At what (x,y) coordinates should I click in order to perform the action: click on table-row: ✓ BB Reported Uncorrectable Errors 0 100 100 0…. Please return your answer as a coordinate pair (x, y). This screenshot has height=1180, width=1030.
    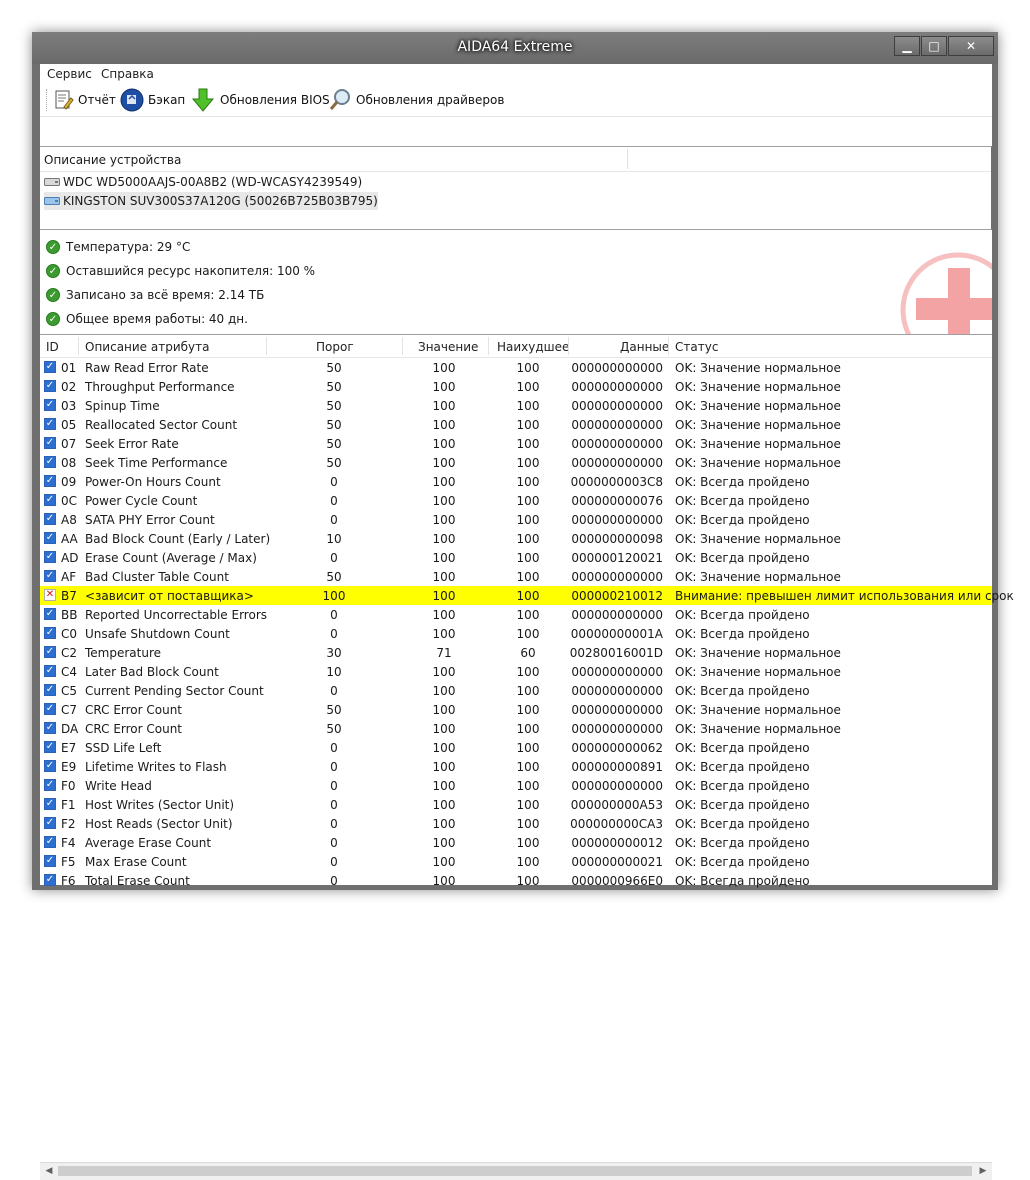
    Looking at the image, I should click on (516, 614).